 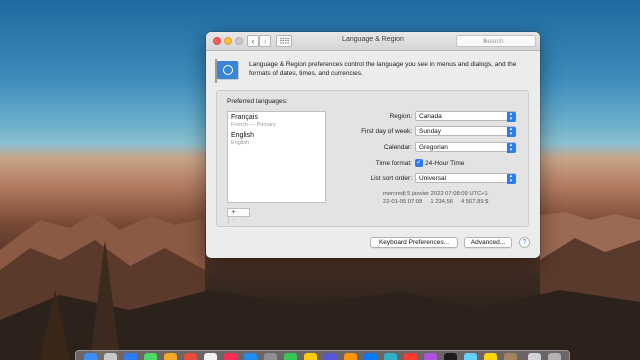 What do you see at coordinates (110, 356) in the screenshot?
I see `launchpad-icon` at bounding box center [110, 356].